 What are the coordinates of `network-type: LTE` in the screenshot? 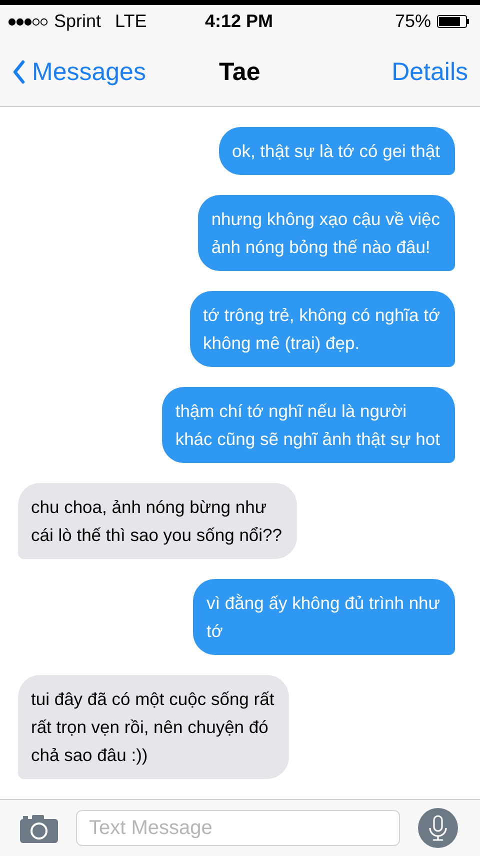 It's located at (131, 21).